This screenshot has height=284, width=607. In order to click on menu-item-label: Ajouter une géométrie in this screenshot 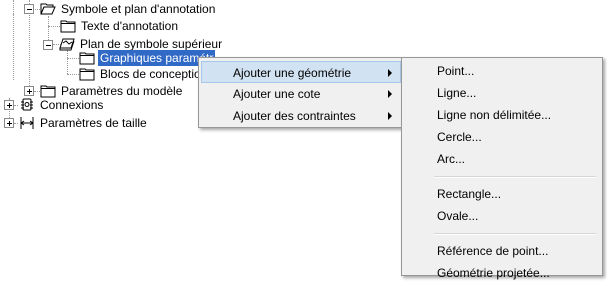, I will do `click(292, 73)`.